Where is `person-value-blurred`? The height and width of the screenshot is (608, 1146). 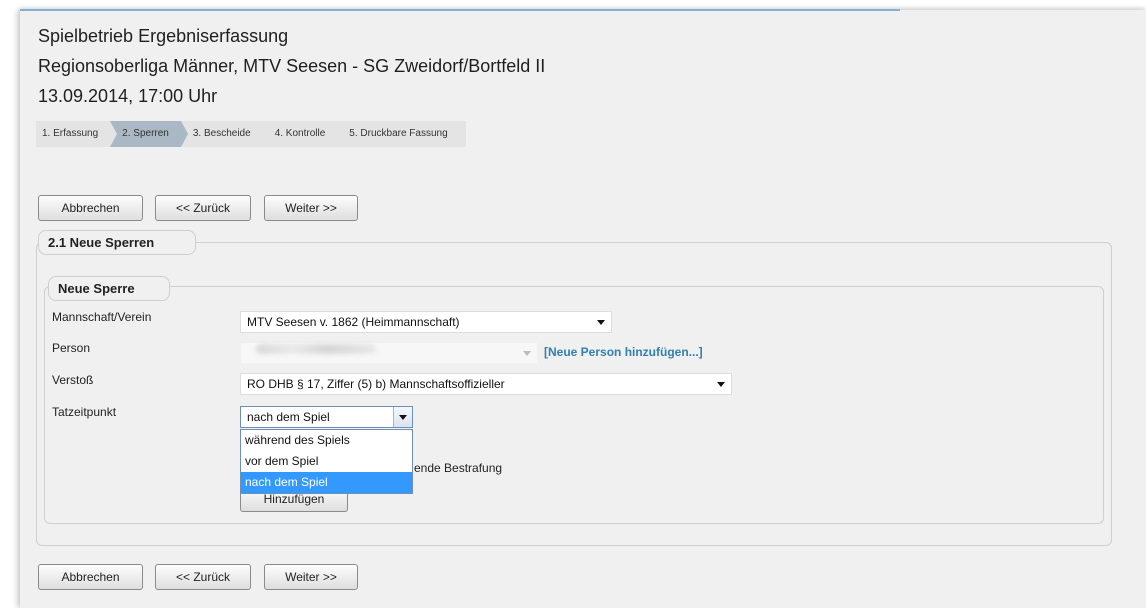
person-value-blurred is located at coordinates (316, 349).